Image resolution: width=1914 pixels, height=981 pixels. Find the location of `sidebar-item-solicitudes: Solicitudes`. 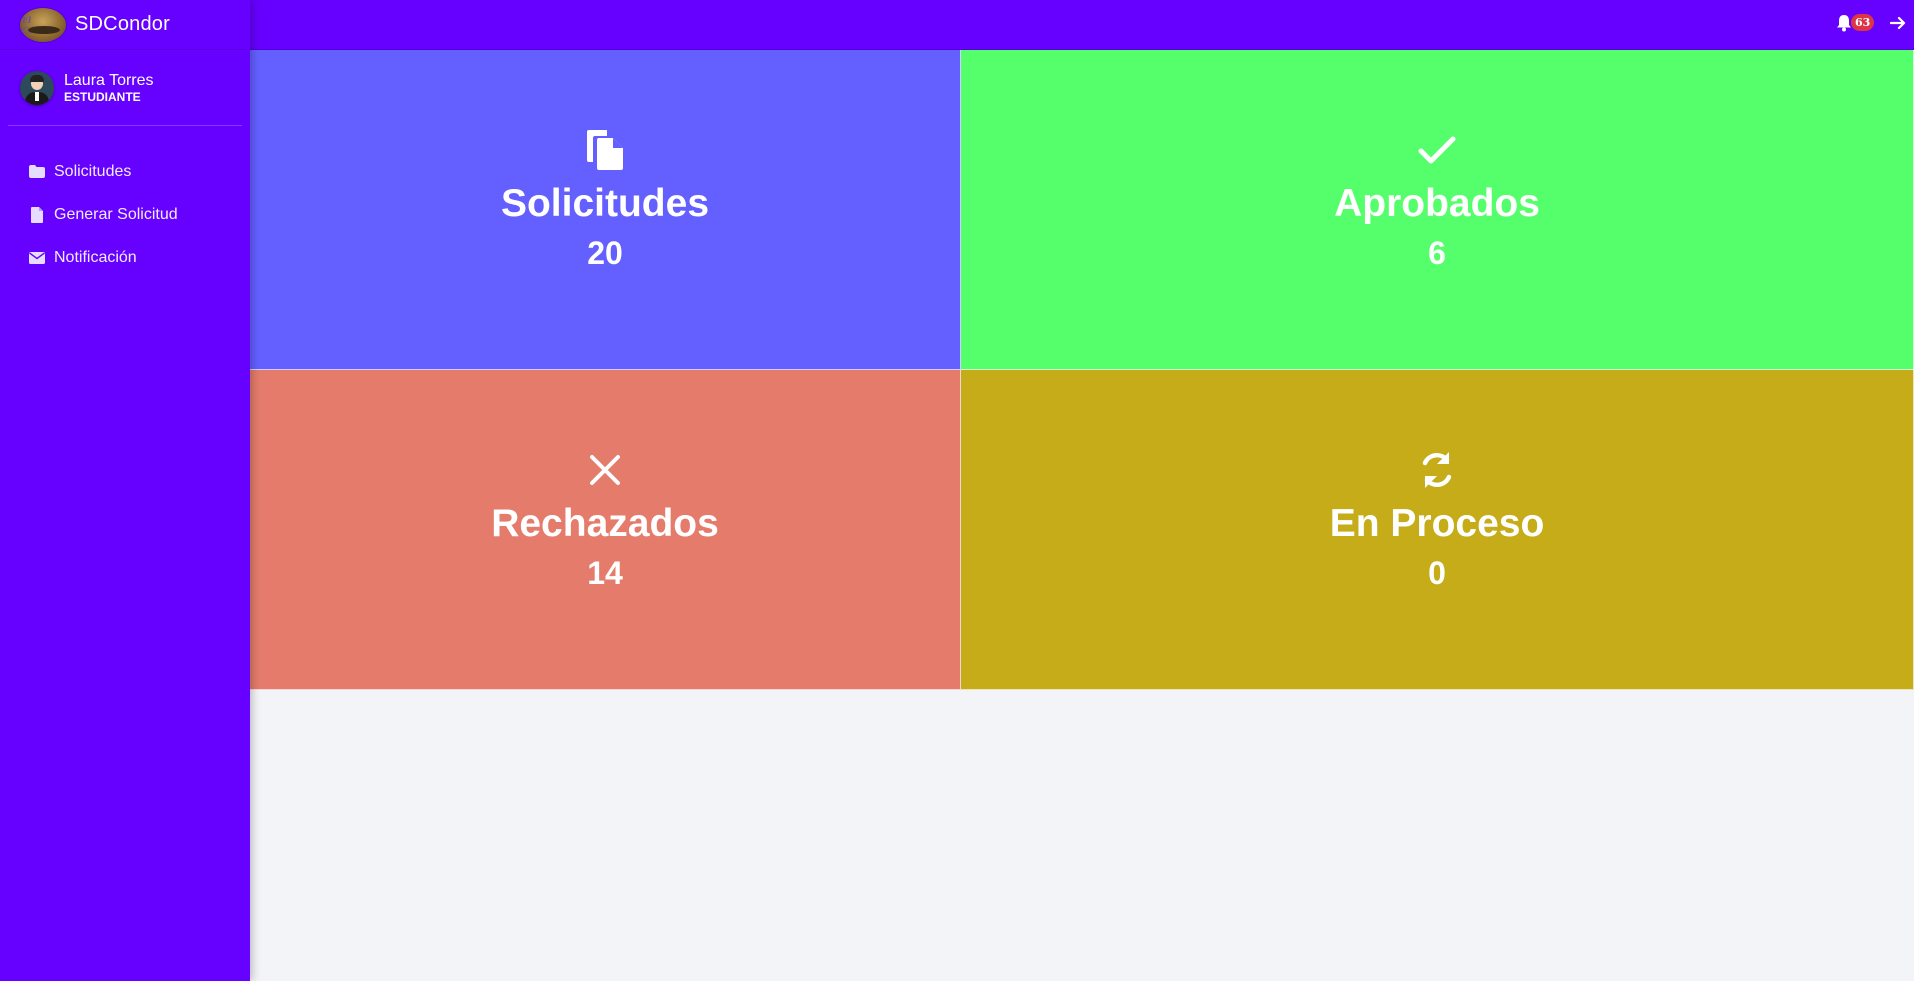

sidebar-item-solicitudes: Solicitudes is located at coordinates (125, 171).